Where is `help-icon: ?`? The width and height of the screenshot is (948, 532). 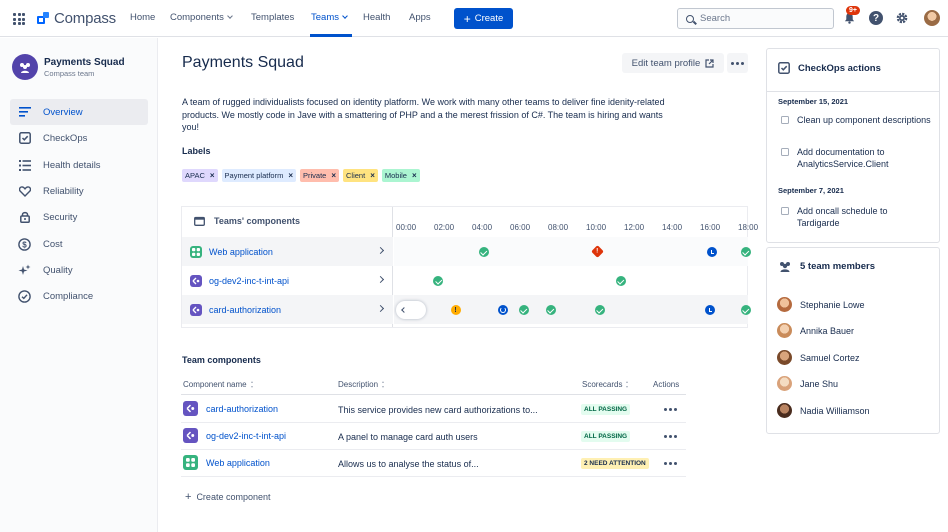
help-icon: ? is located at coordinates (876, 18).